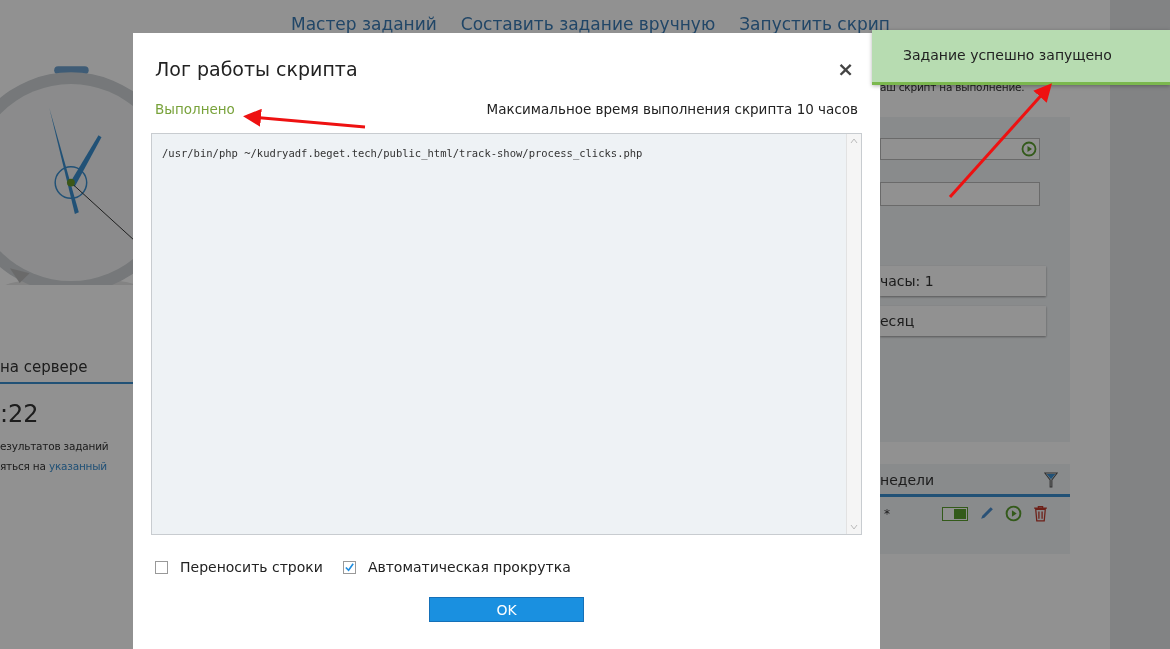 Image resolution: width=1170 pixels, height=649 pixels. What do you see at coordinates (953, 88) in the screenshot?
I see `hint-text: аш скрипт на выполнение.` at bounding box center [953, 88].